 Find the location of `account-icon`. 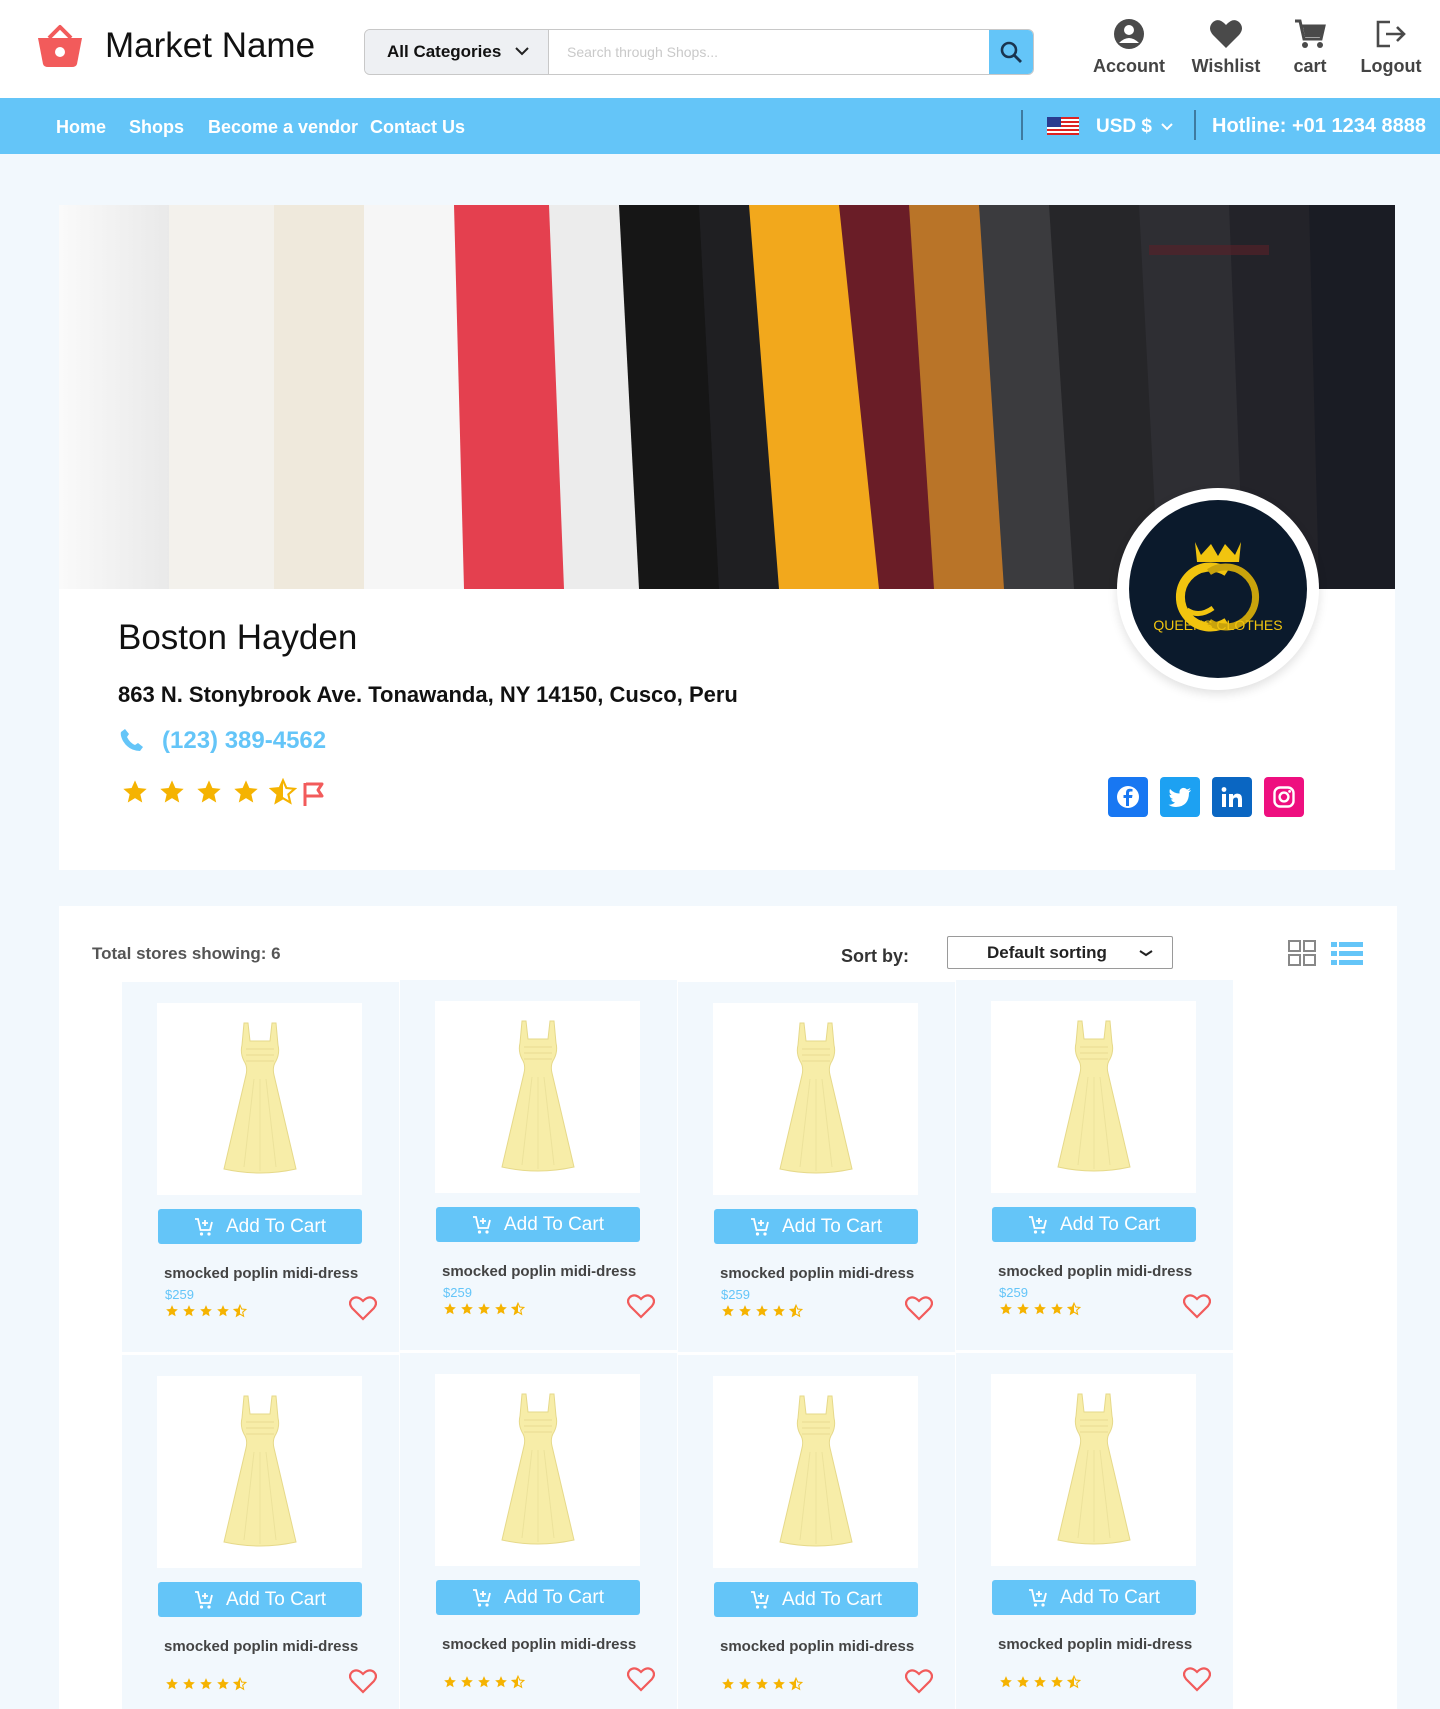

account-icon is located at coordinates (1129, 34).